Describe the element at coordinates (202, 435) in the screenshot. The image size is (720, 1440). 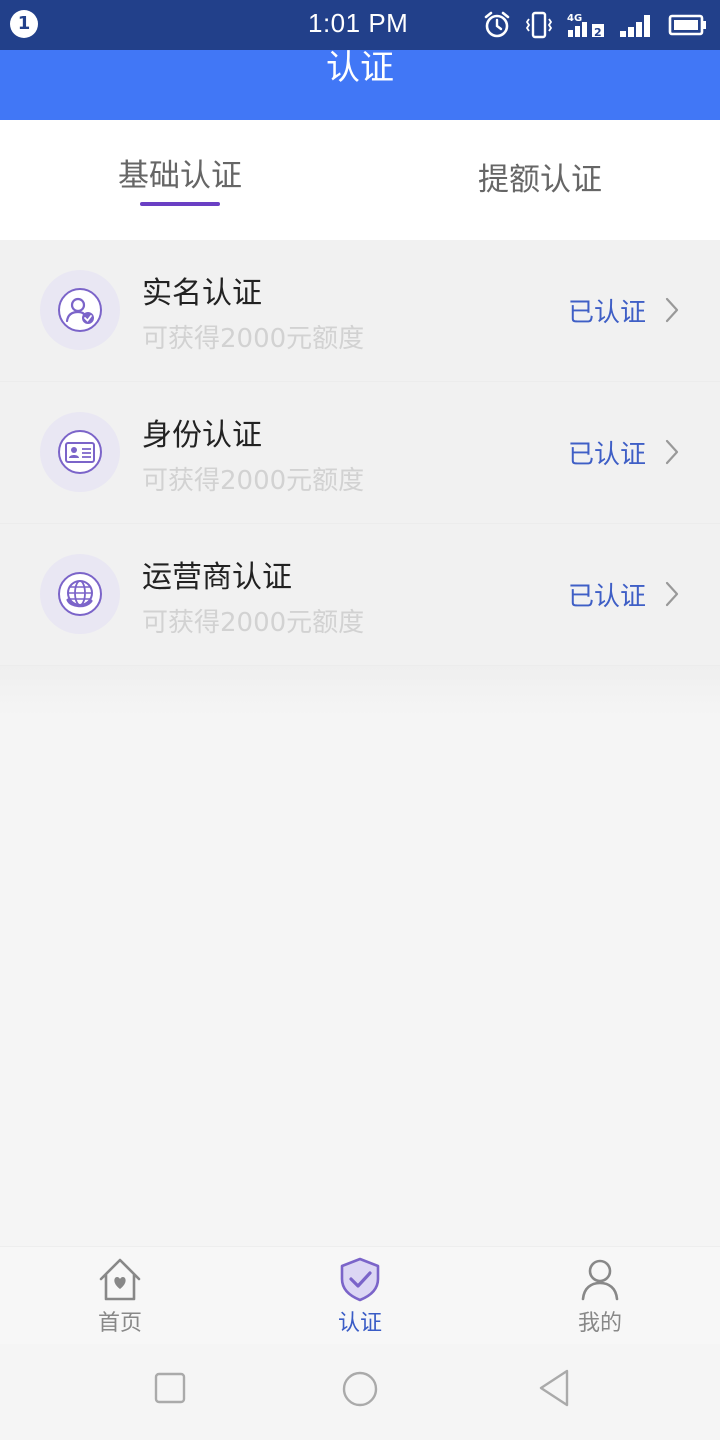
I see `cert-title: 身份认证` at that location.